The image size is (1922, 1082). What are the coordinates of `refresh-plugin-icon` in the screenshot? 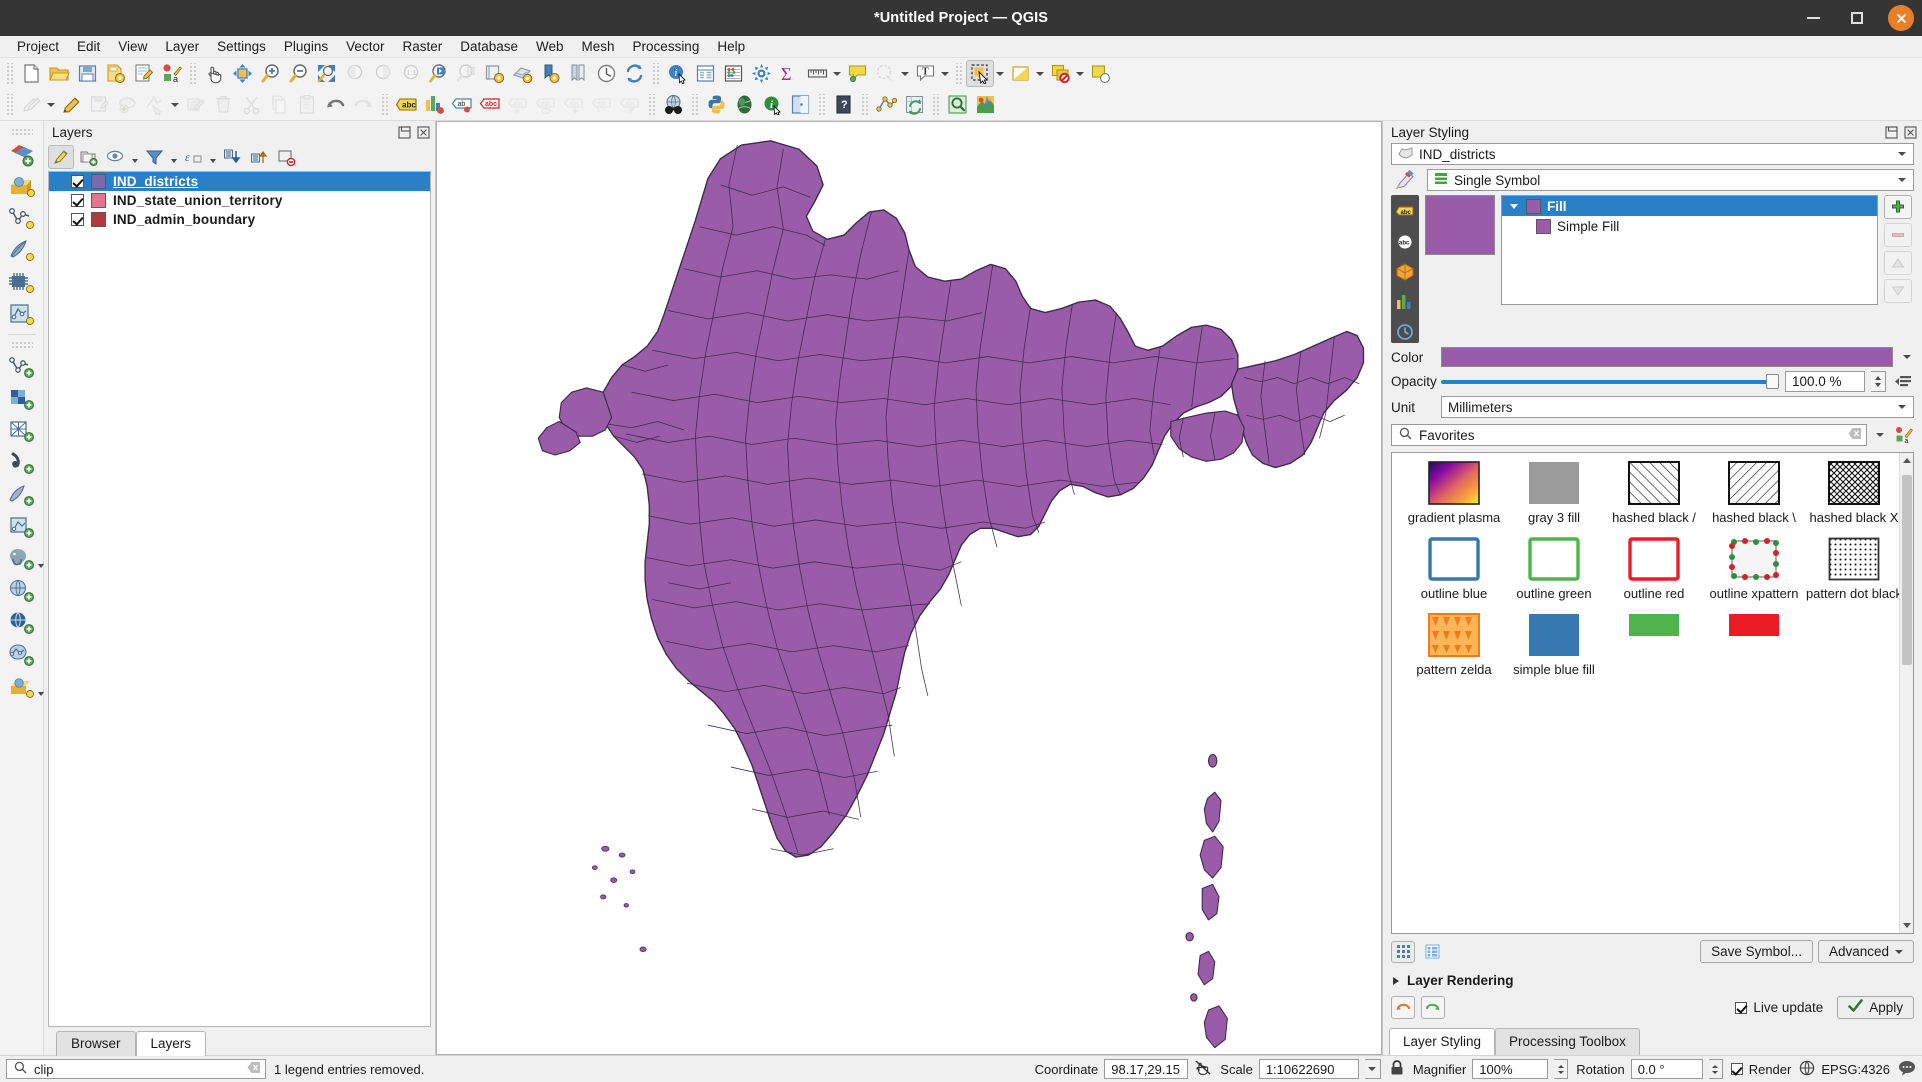 It's located at (914, 104).